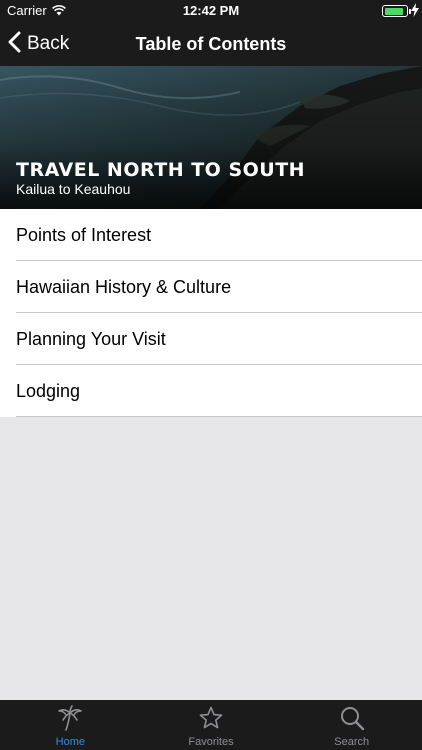 The height and width of the screenshot is (750, 422). I want to click on list-item-label: Lodging, so click(48, 391).